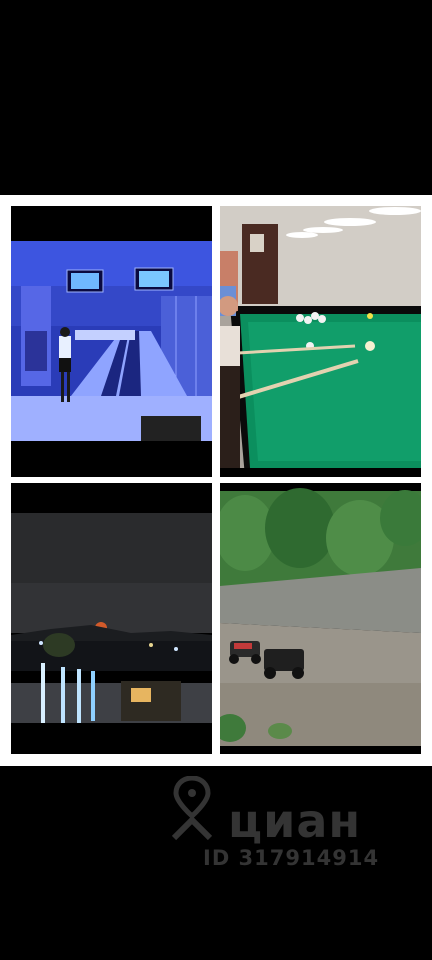  Describe the element at coordinates (320, 341) in the screenshot. I see `photo-billiards-table` at that location.